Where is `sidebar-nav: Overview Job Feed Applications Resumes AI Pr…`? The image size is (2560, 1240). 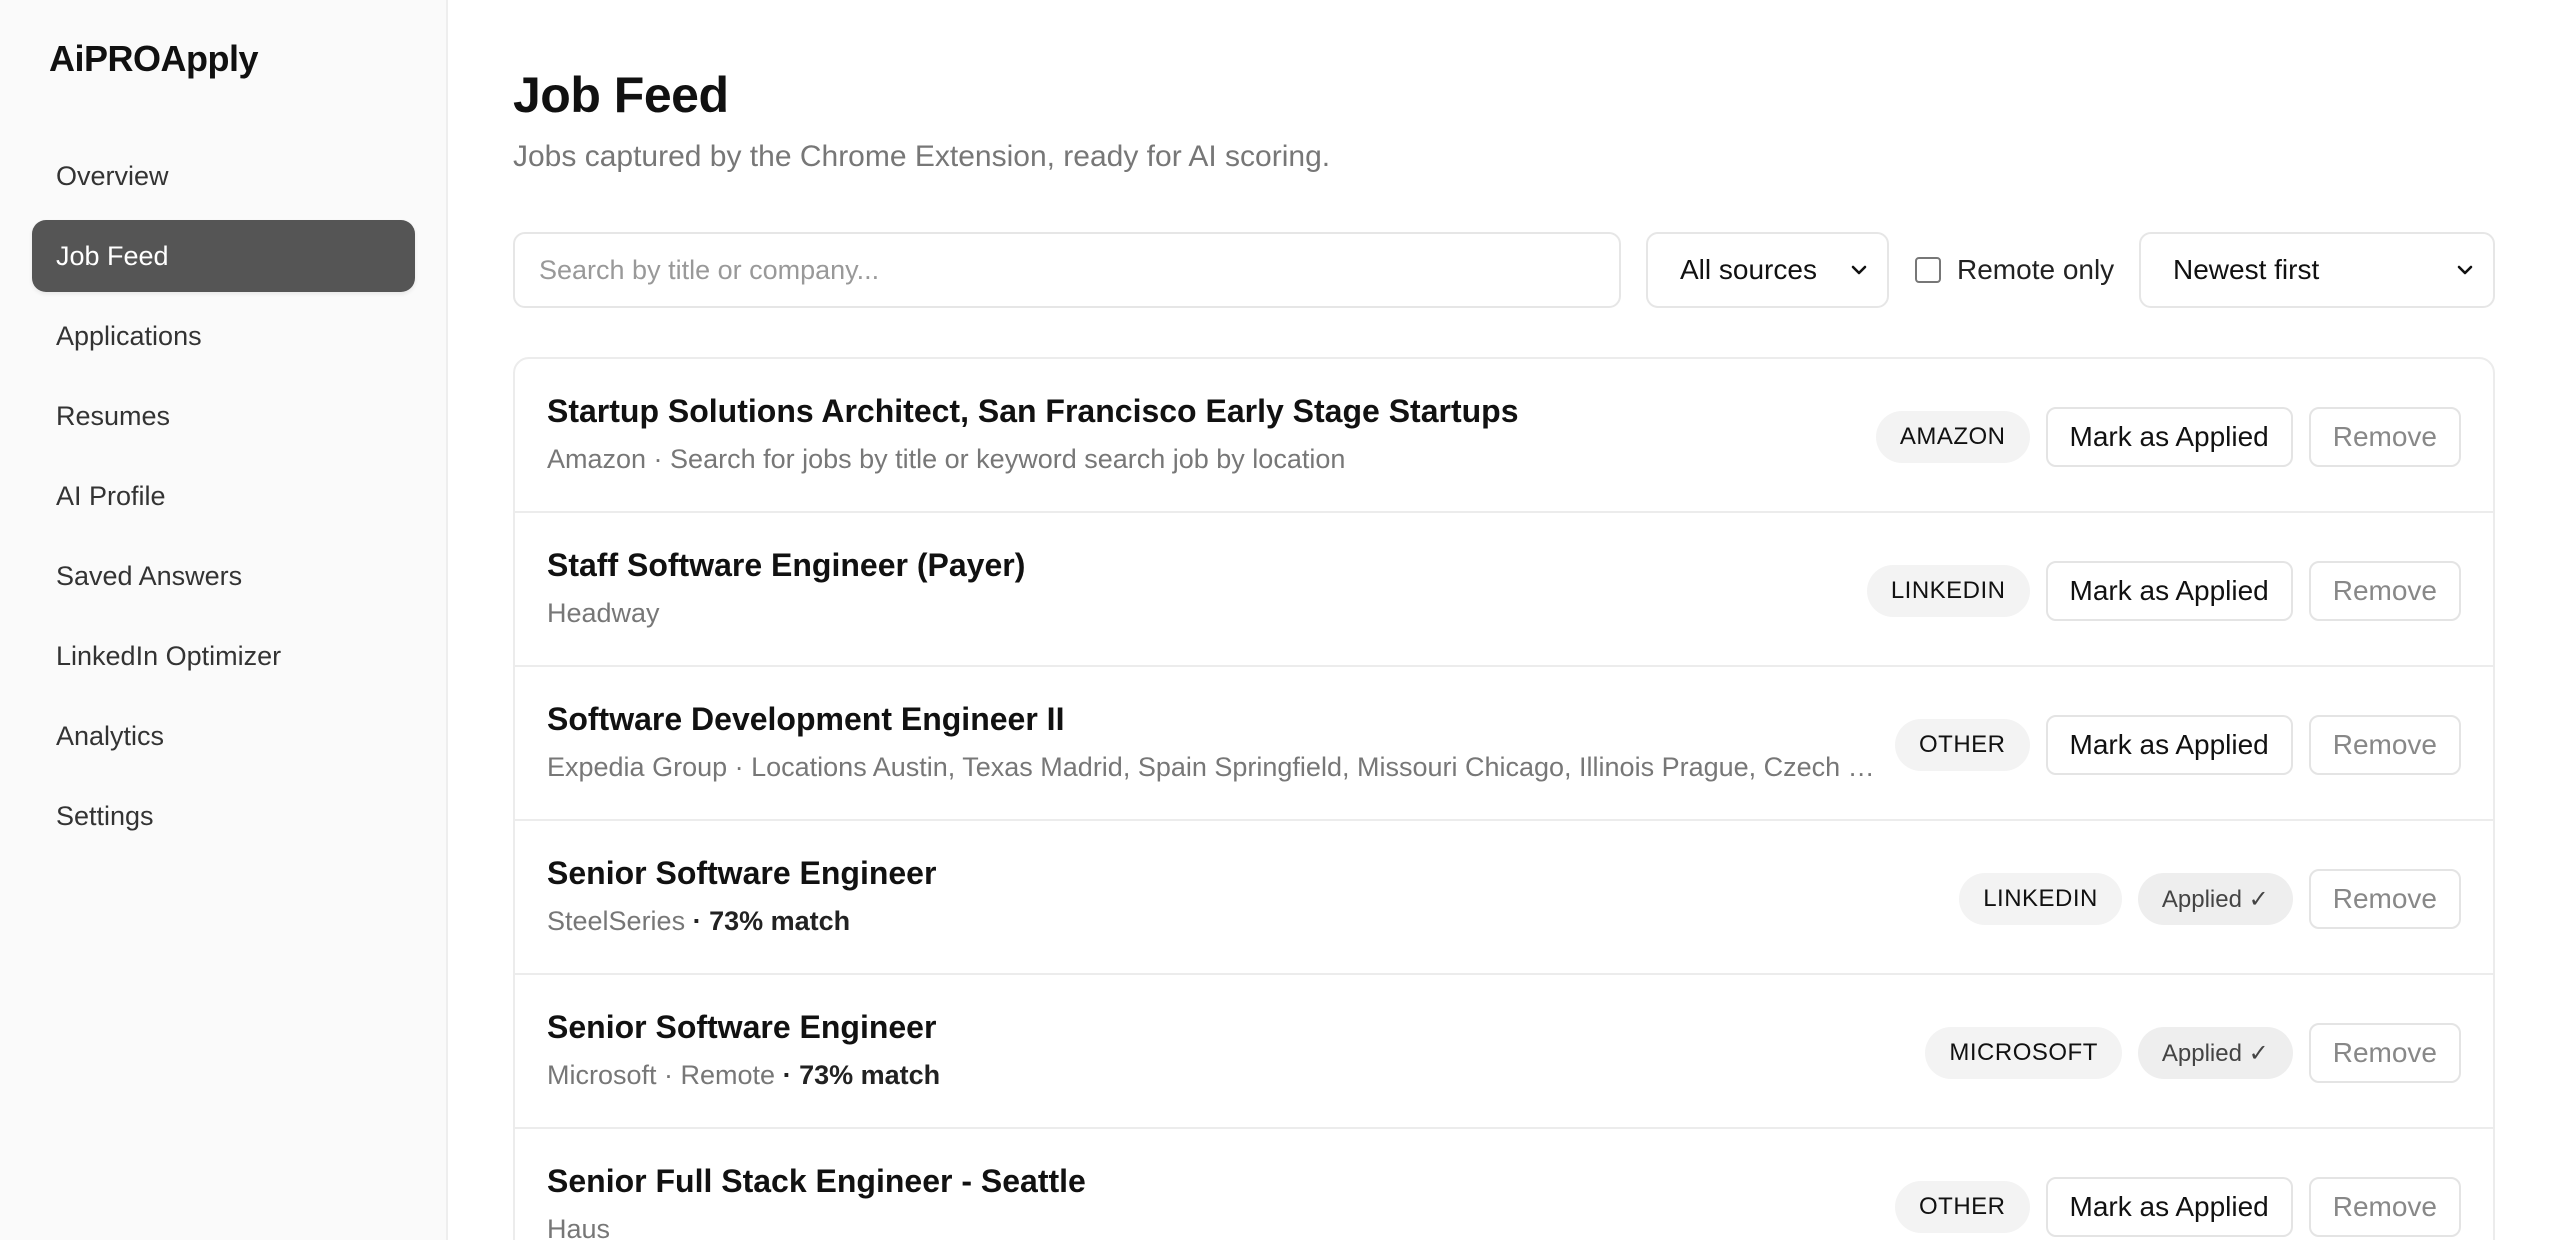
sidebar-nav: Overview Job Feed Applications Resumes AI Pr… is located at coordinates (223, 500).